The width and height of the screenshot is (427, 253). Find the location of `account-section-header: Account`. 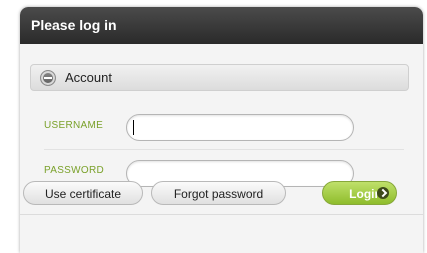

account-section-header: Account is located at coordinates (219, 77).